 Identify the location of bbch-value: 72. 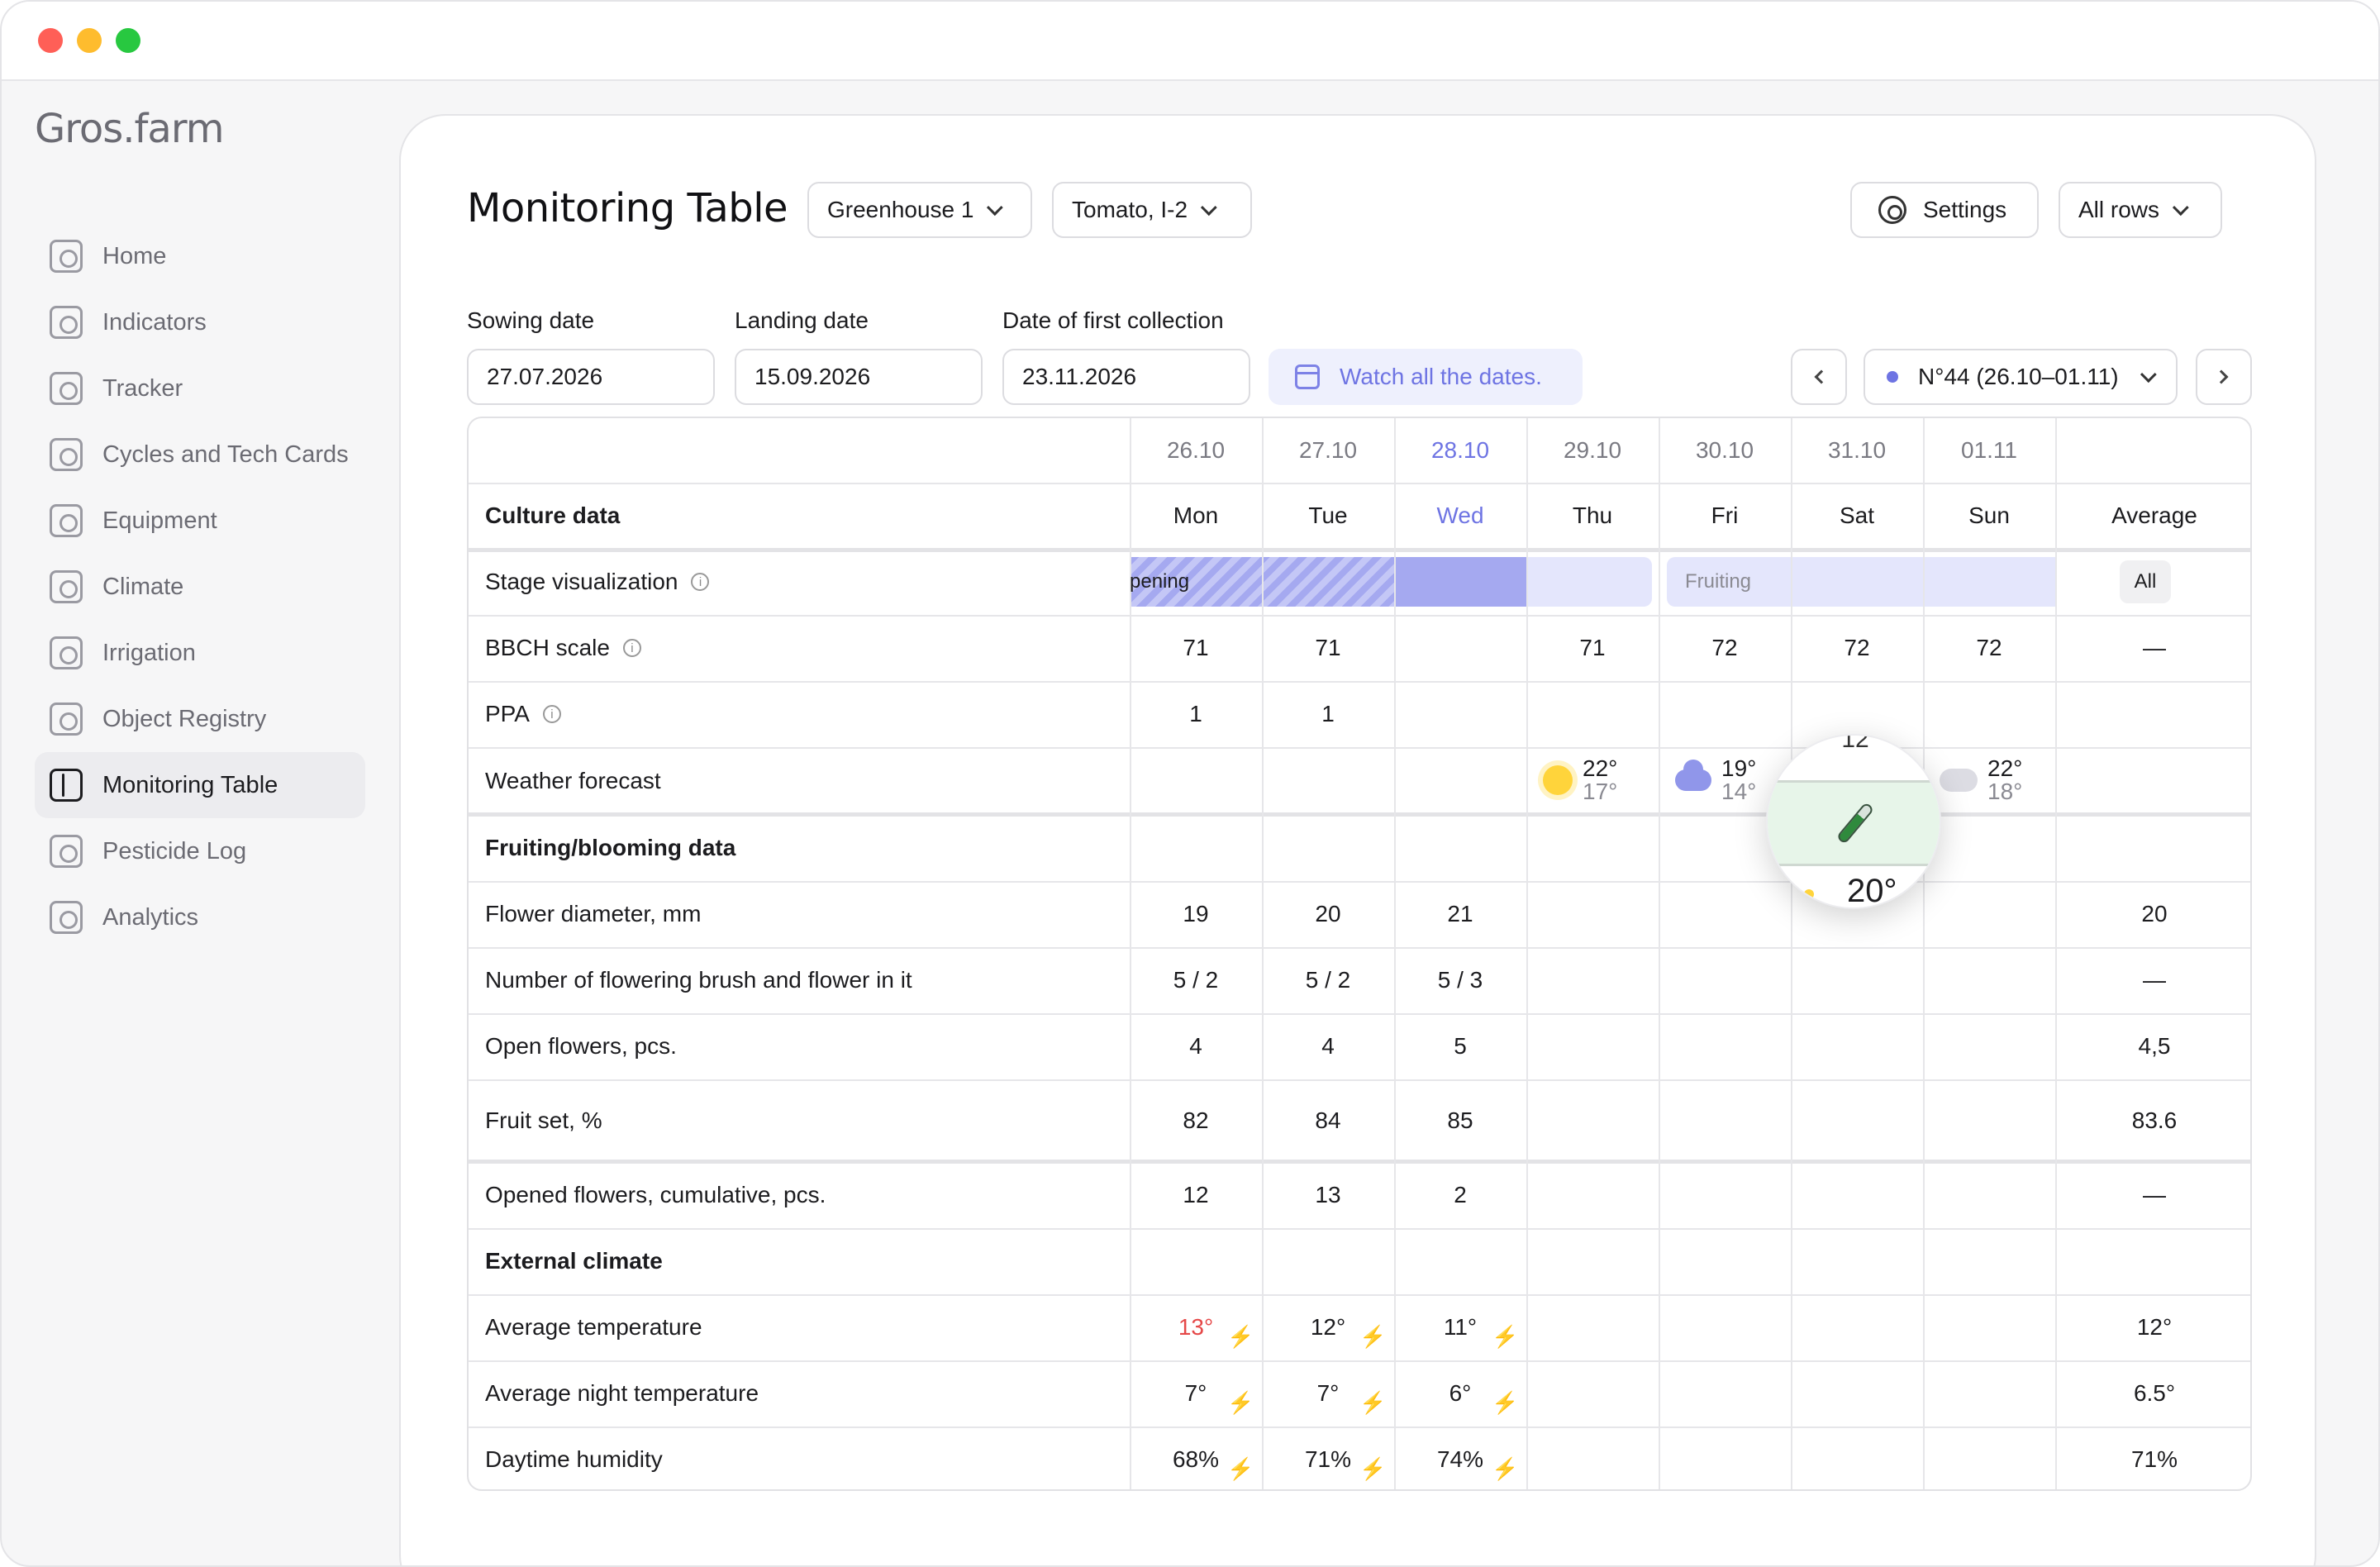
(1857, 647).